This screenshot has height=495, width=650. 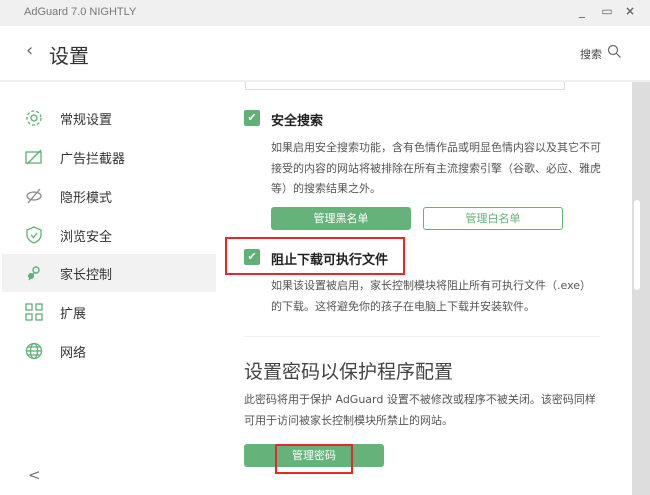 What do you see at coordinates (493, 218) in the screenshot?
I see `manage-whitelist-button: 管理白名单` at bounding box center [493, 218].